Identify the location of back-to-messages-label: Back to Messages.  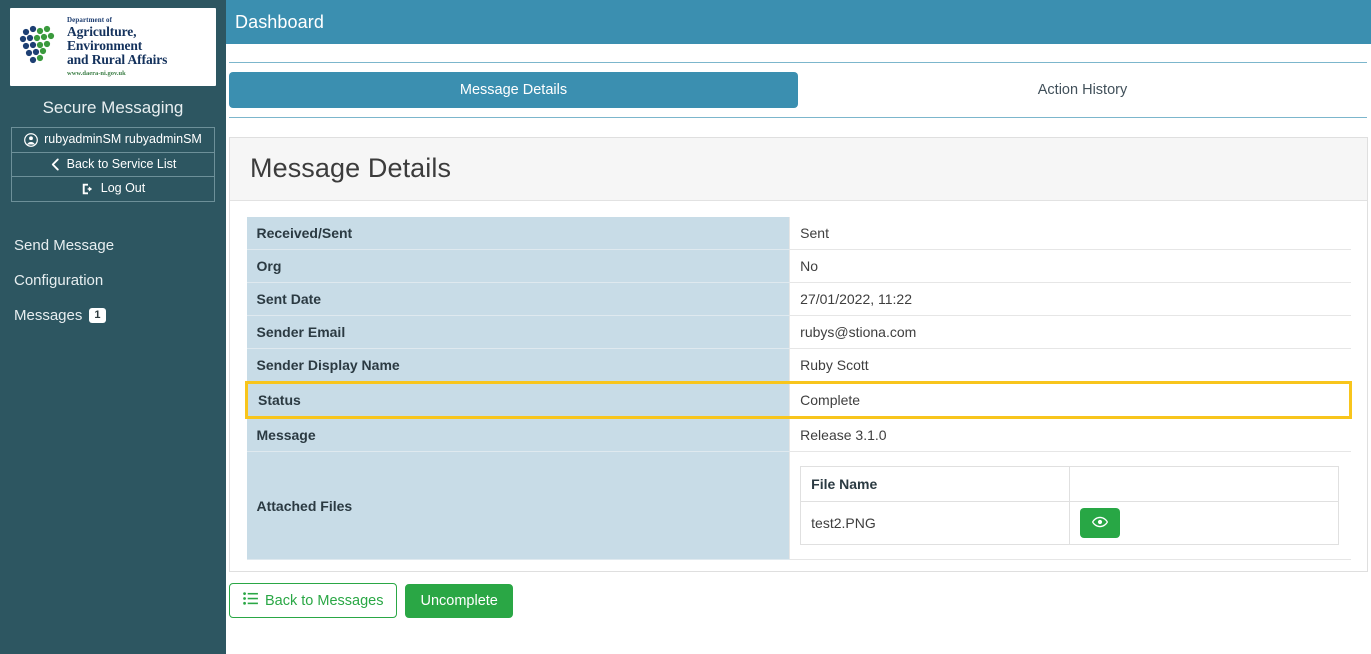
(324, 600).